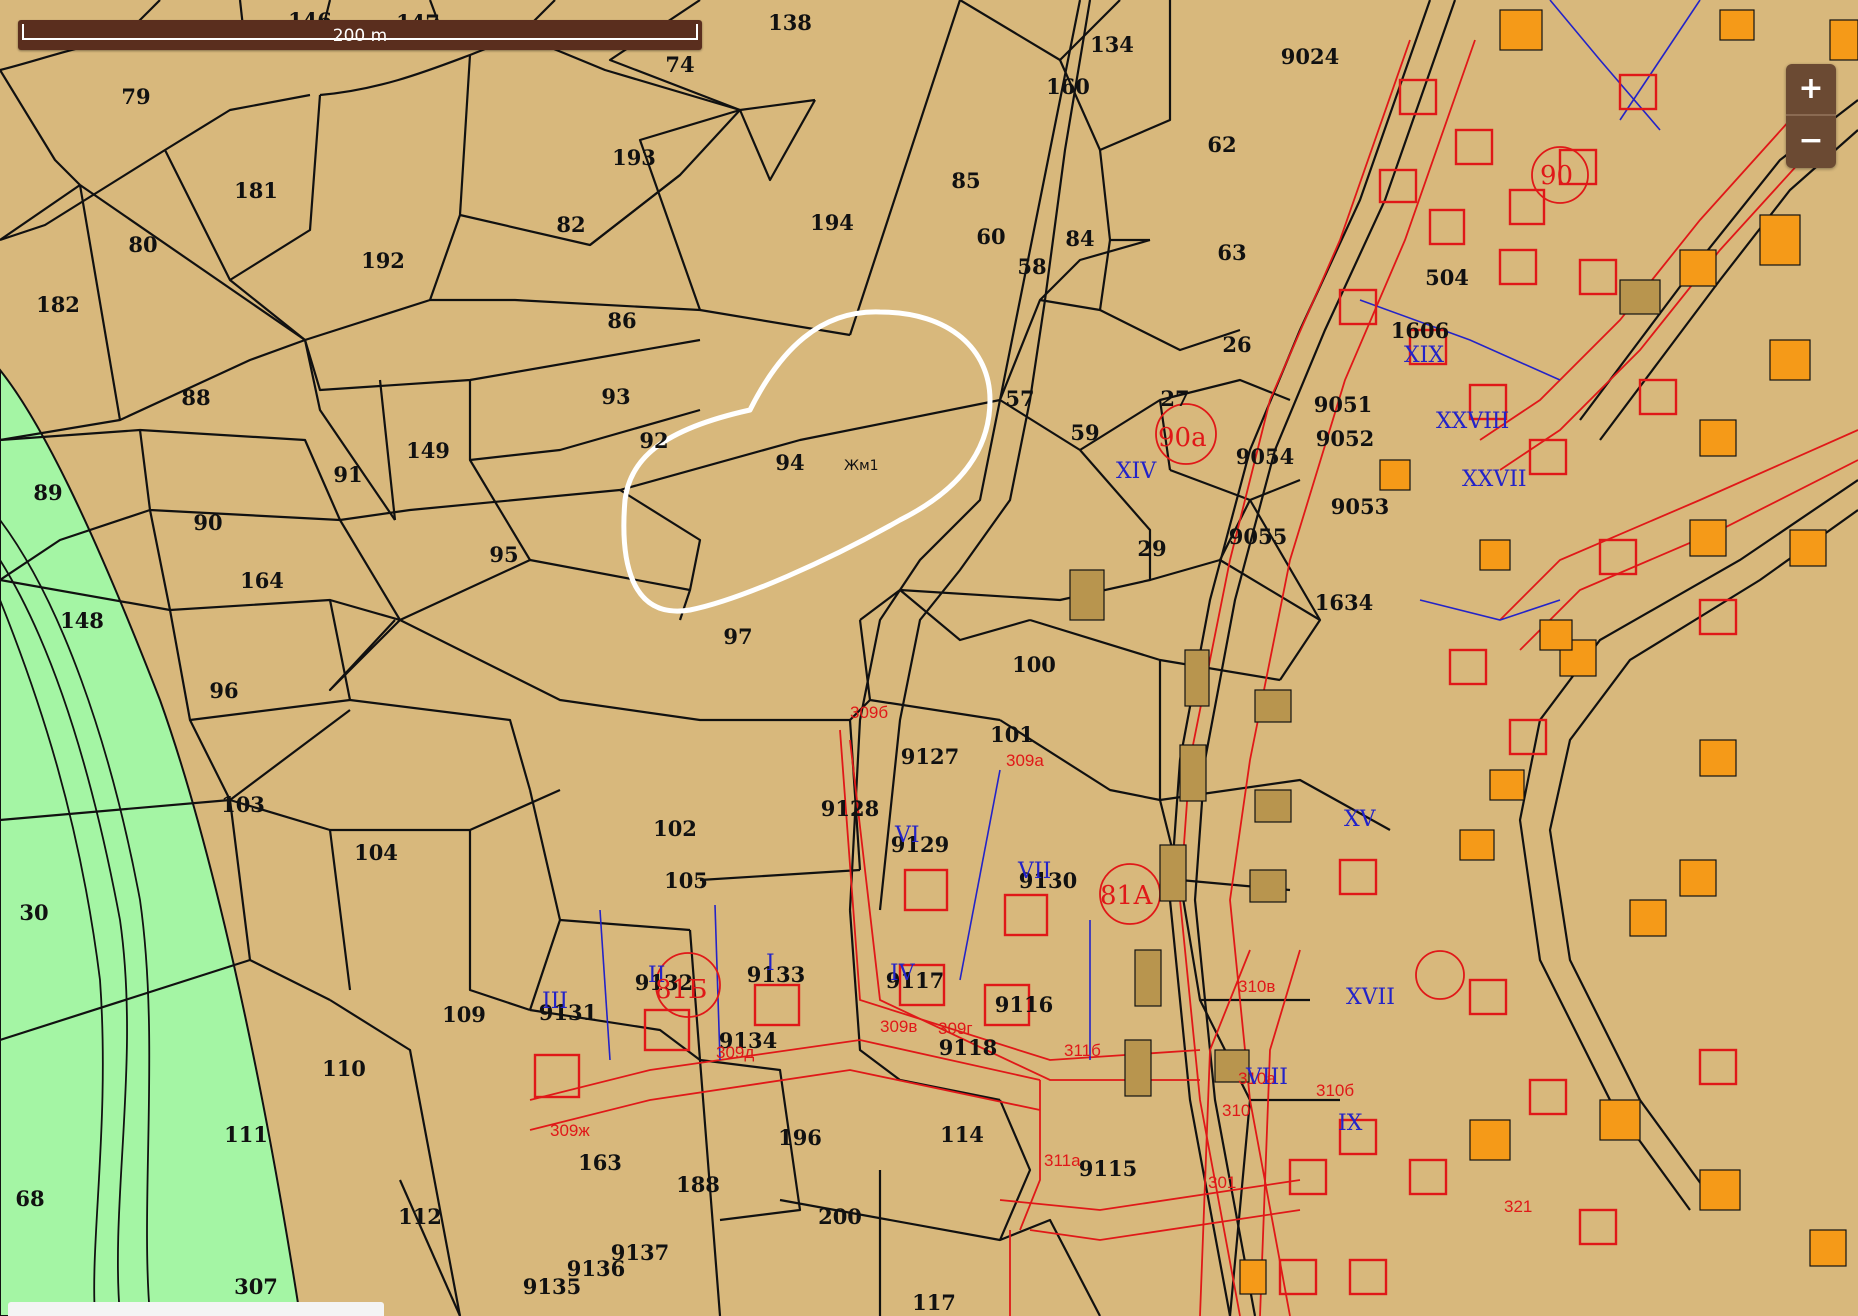 The height and width of the screenshot is (1316, 1858). I want to click on parcel-112: 112, so click(420, 1216).